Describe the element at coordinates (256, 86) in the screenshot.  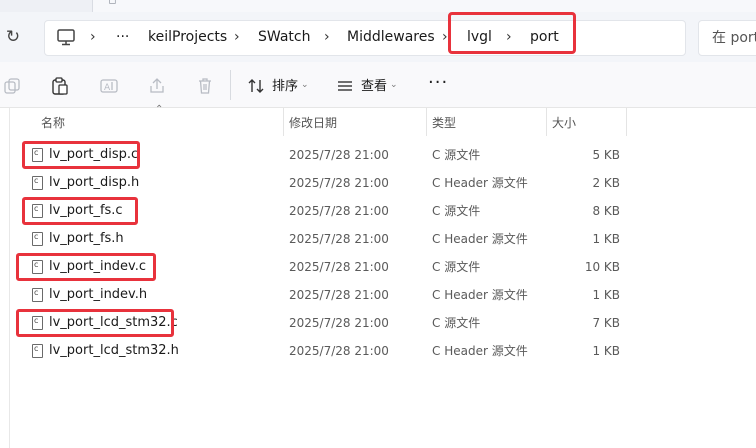
I see `sort-icon` at that location.